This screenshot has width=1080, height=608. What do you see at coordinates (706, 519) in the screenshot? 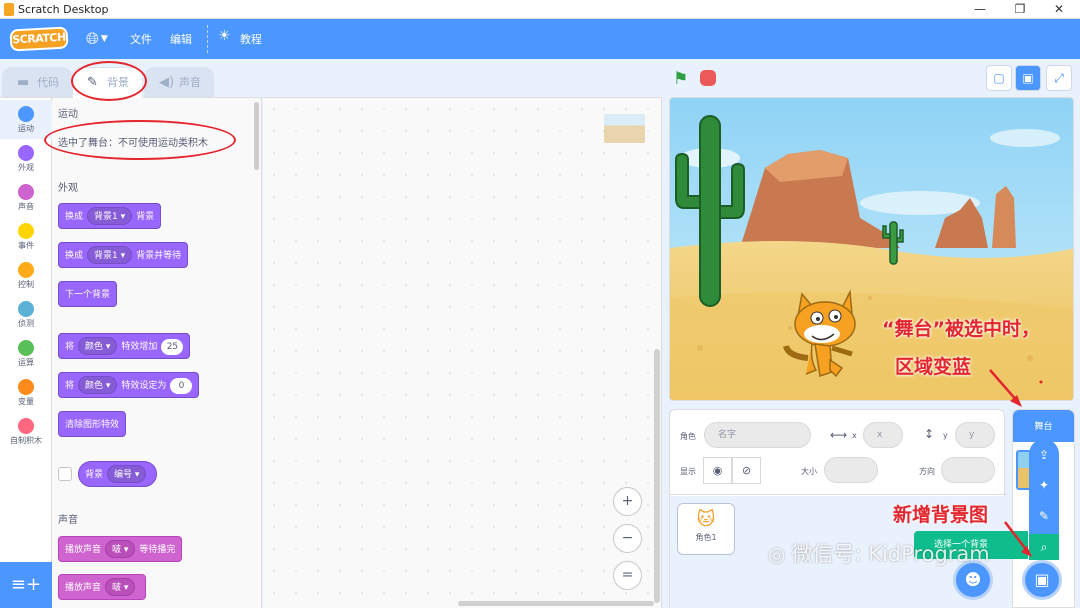
I see `sprite-cat-icon: 🐱︎` at bounding box center [706, 519].